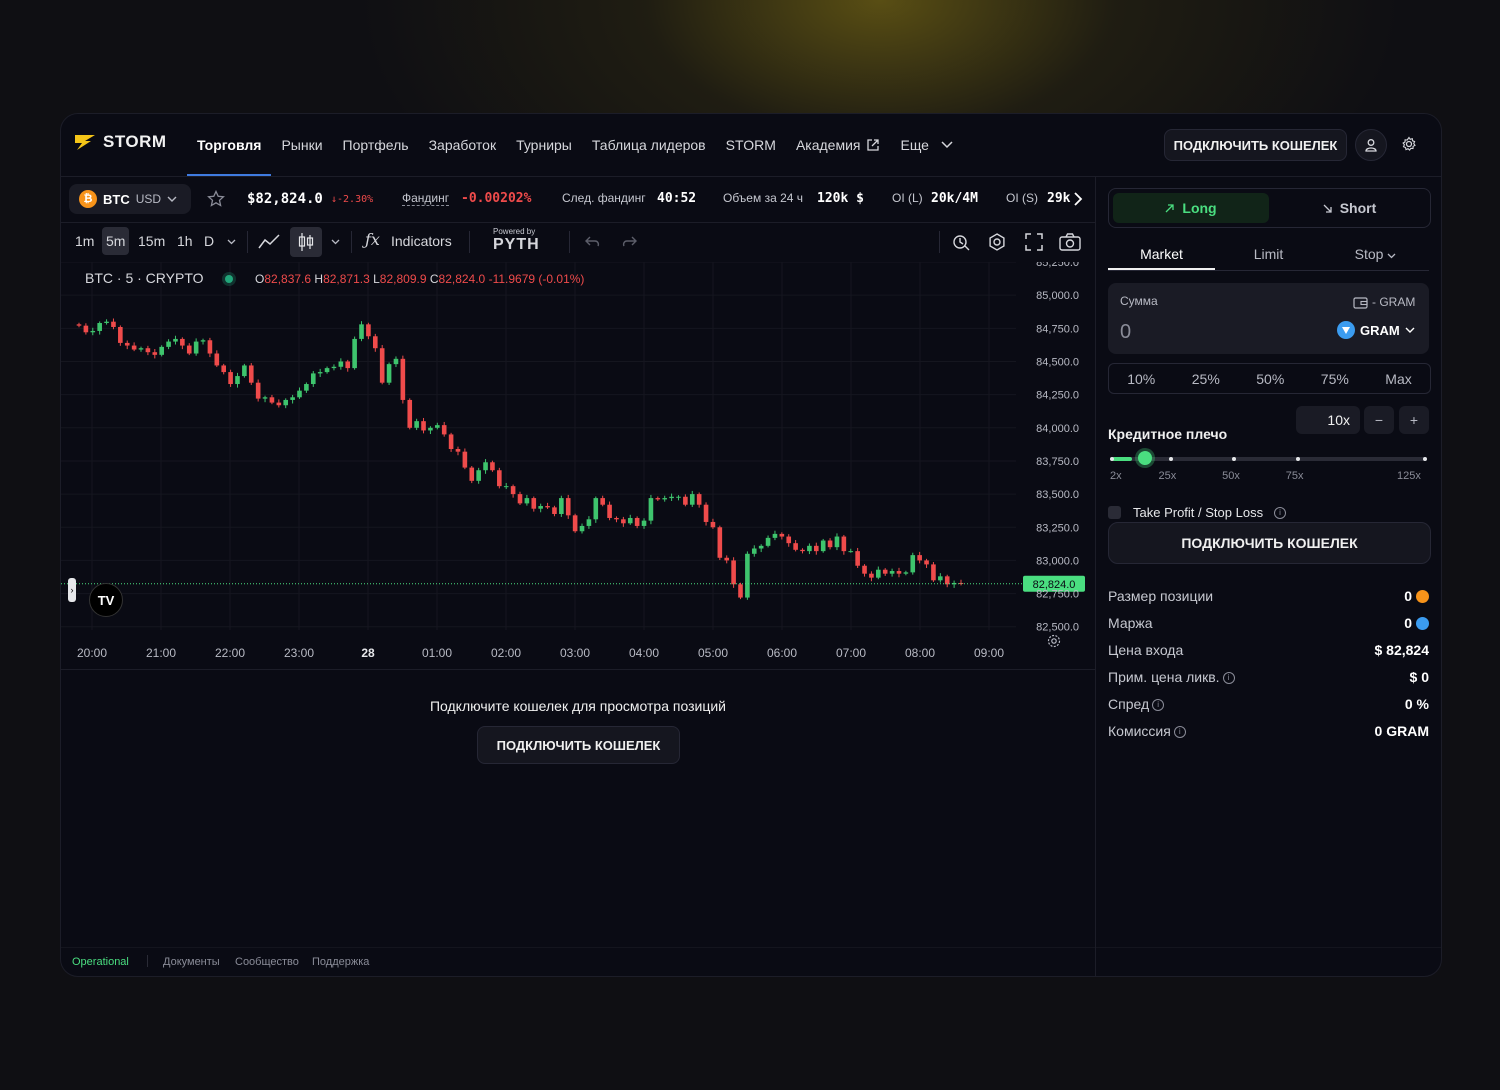 Image resolution: width=1500 pixels, height=1090 pixels. I want to click on amount-label: Сумма, so click(1139, 301).